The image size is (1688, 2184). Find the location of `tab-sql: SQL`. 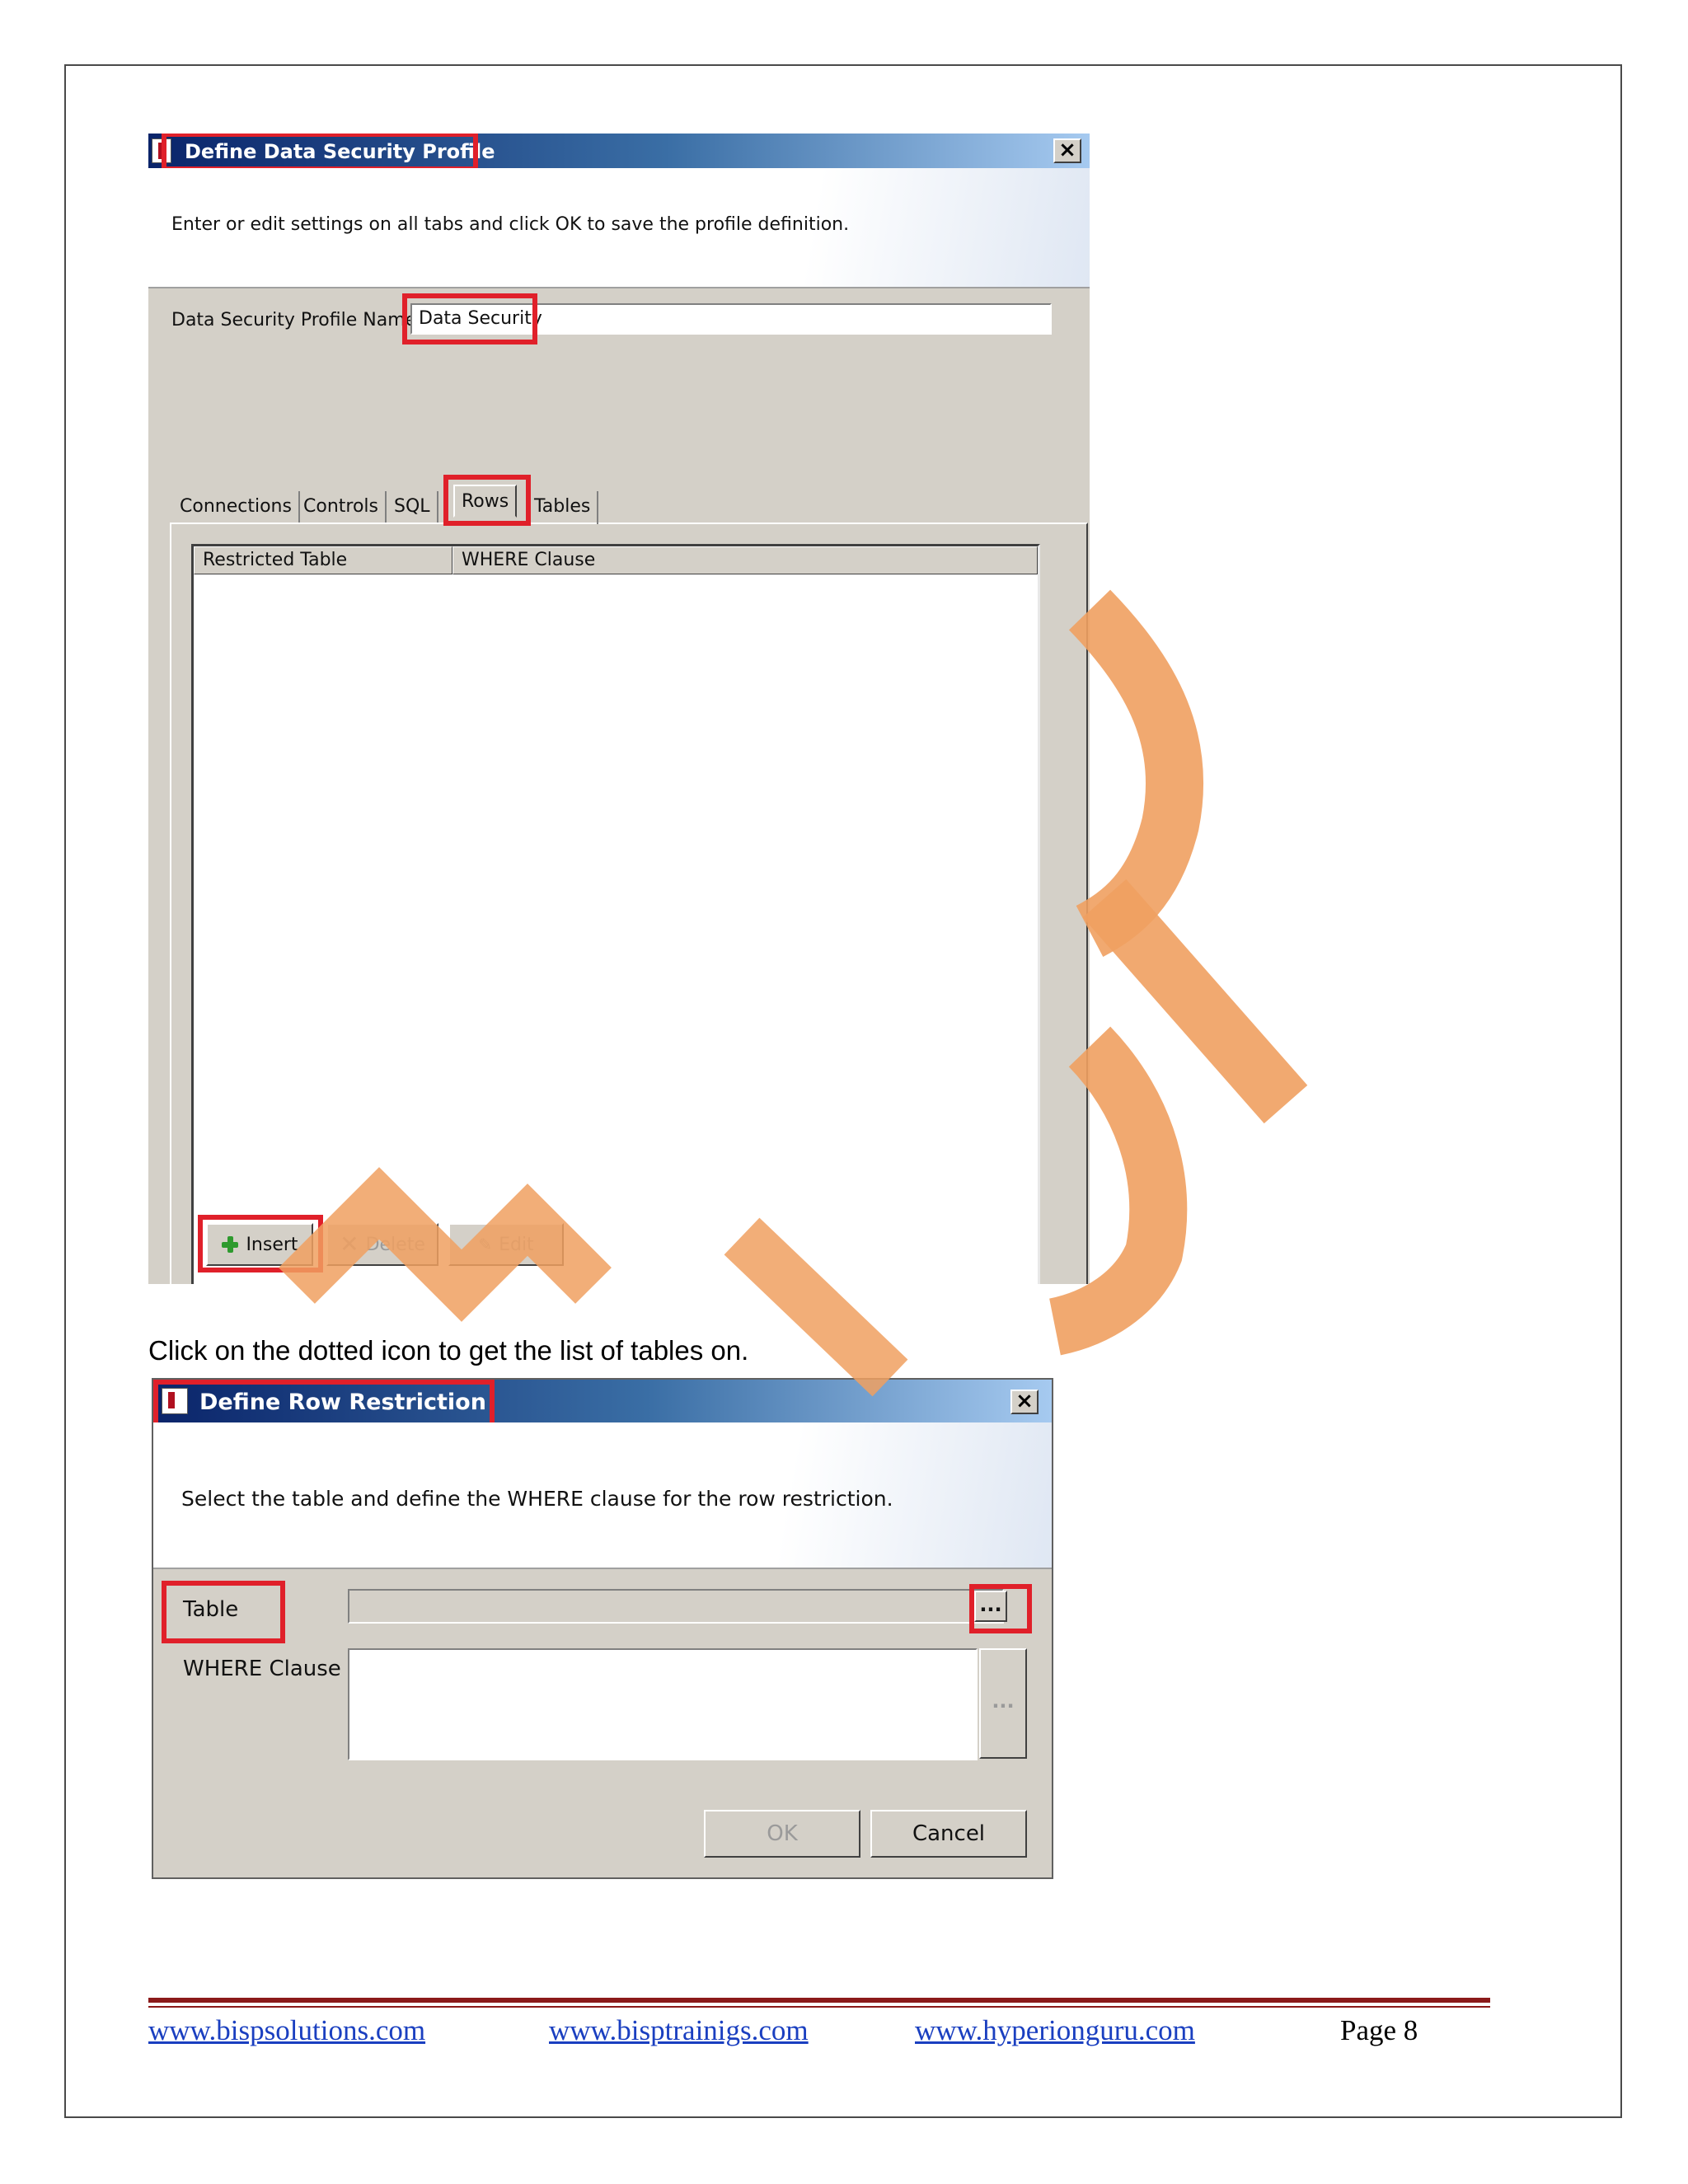

tab-sql: SQL is located at coordinates (413, 507).